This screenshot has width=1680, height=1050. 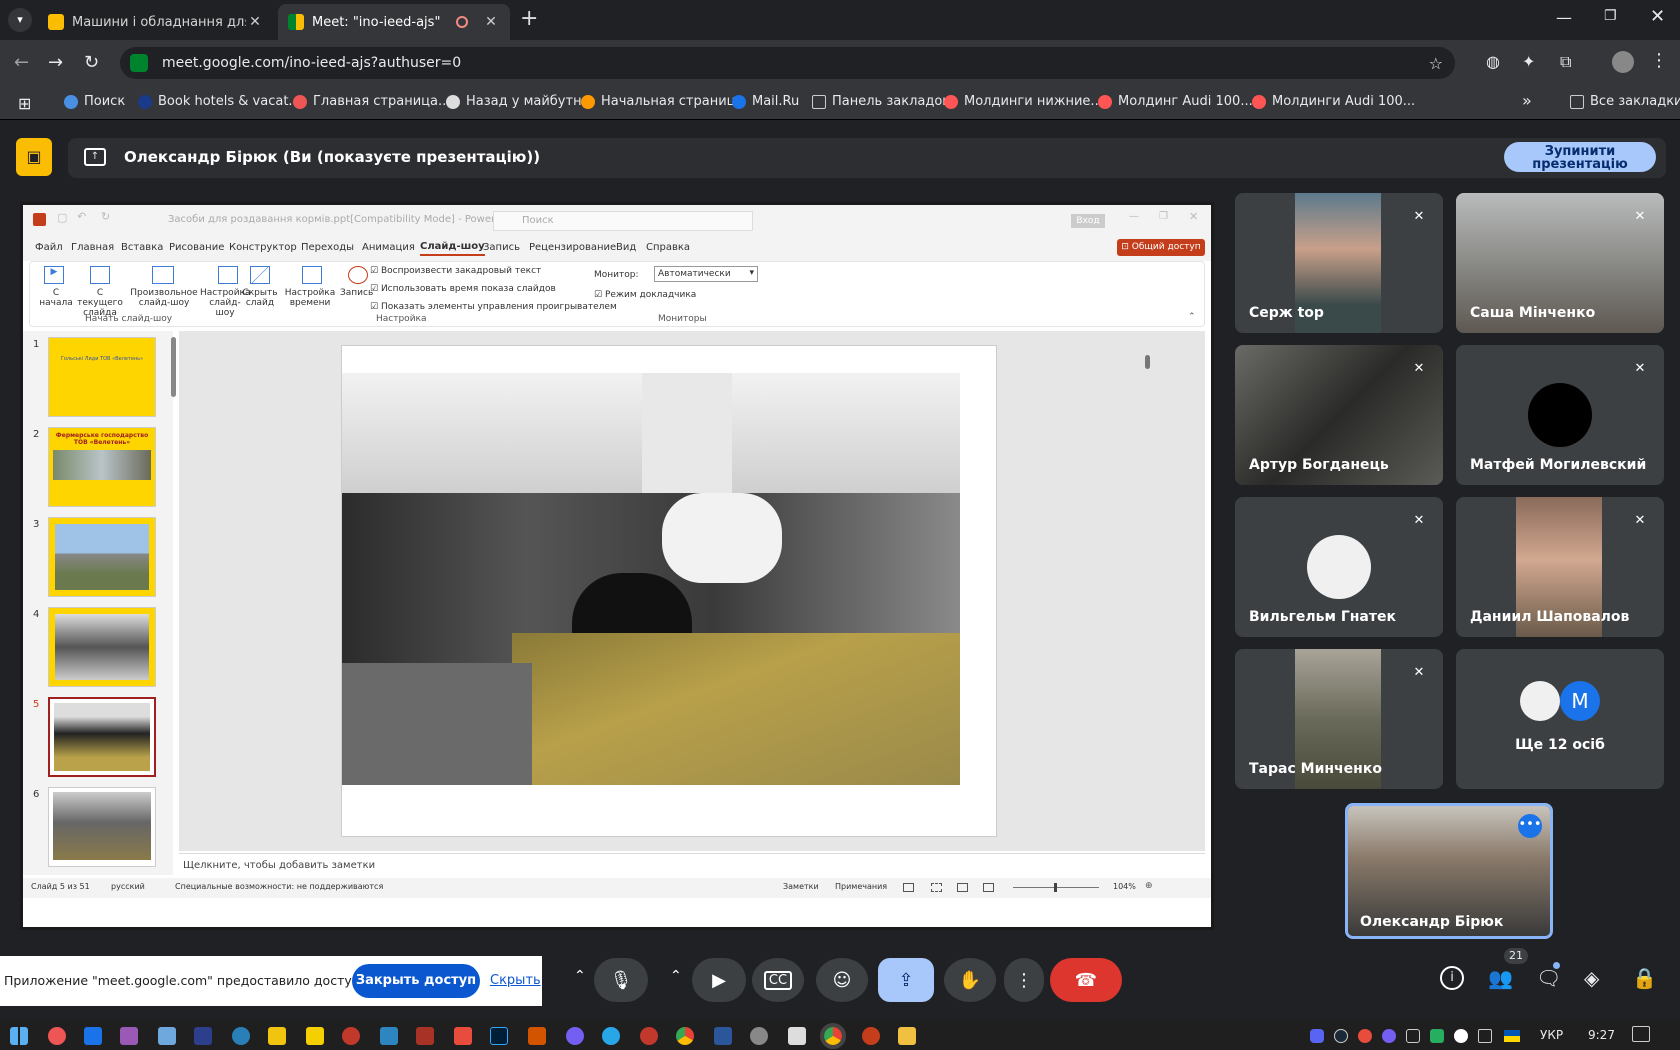 I want to click on record-button: Запись, so click(x=356, y=293).